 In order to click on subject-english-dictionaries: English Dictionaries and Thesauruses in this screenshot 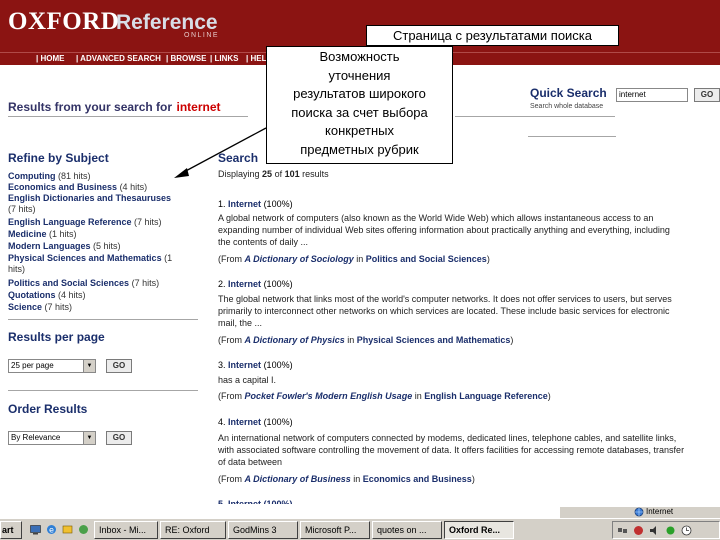, I will do `click(89, 198)`.